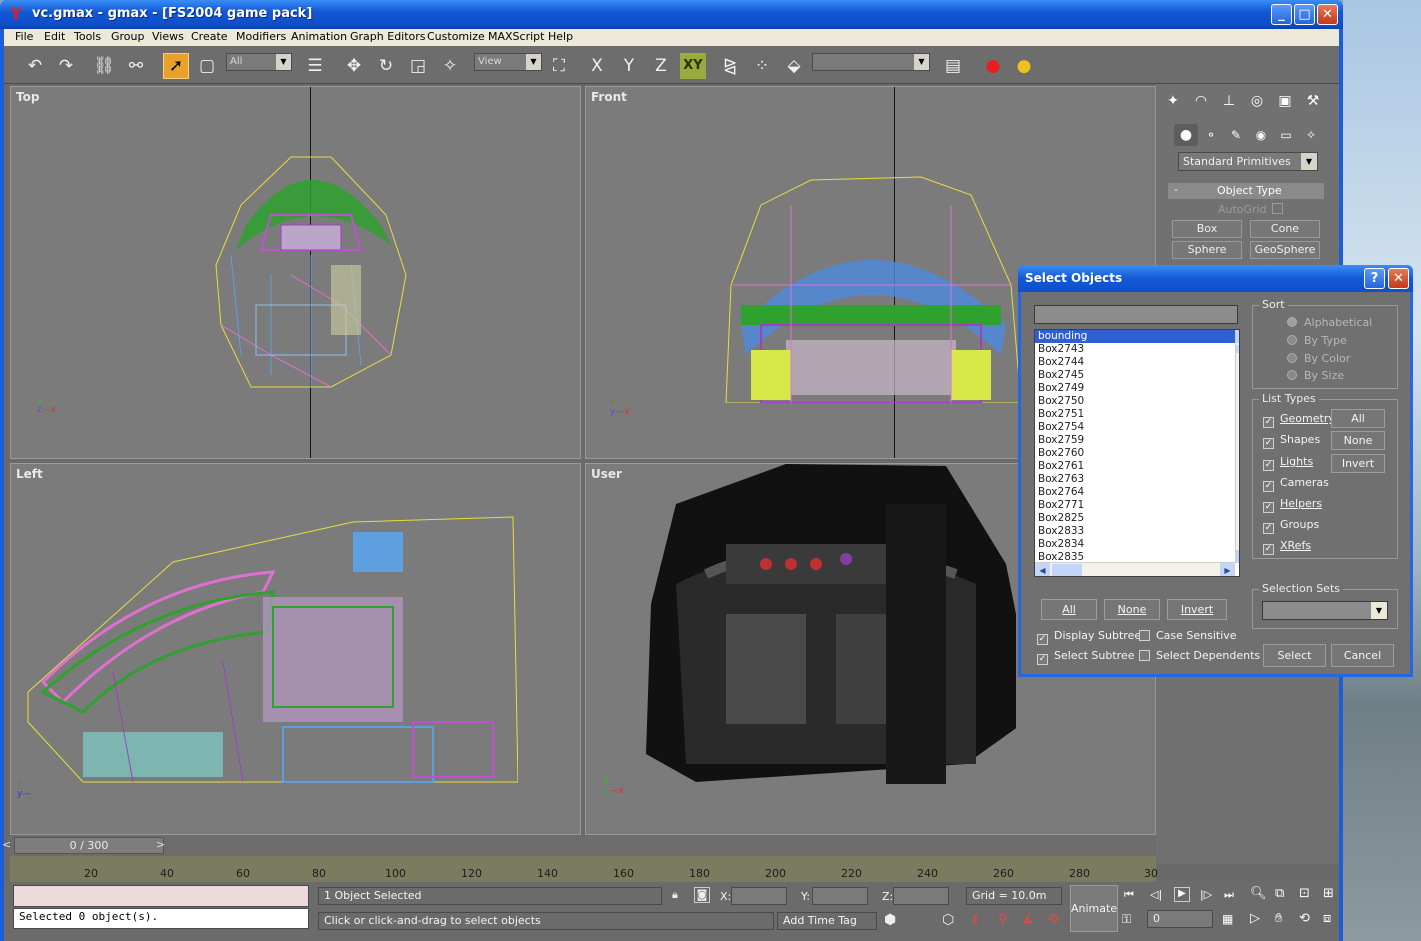 This screenshot has height=941, width=1421. Describe the element at coordinates (1311, 135) in the screenshot. I see `spacewarps-category-icon: ✧` at that location.